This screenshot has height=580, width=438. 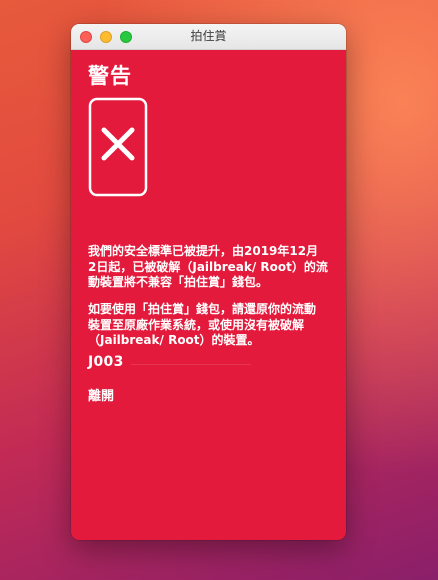 I want to click on title-bar: 拍住賞, so click(x=208, y=37).